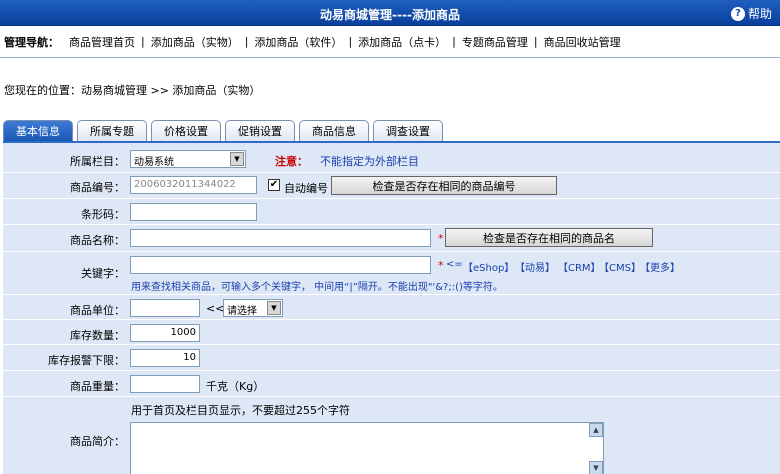 Image resolution: width=780 pixels, height=474 pixels. I want to click on weight-label: 商品重量：, so click(97, 386).